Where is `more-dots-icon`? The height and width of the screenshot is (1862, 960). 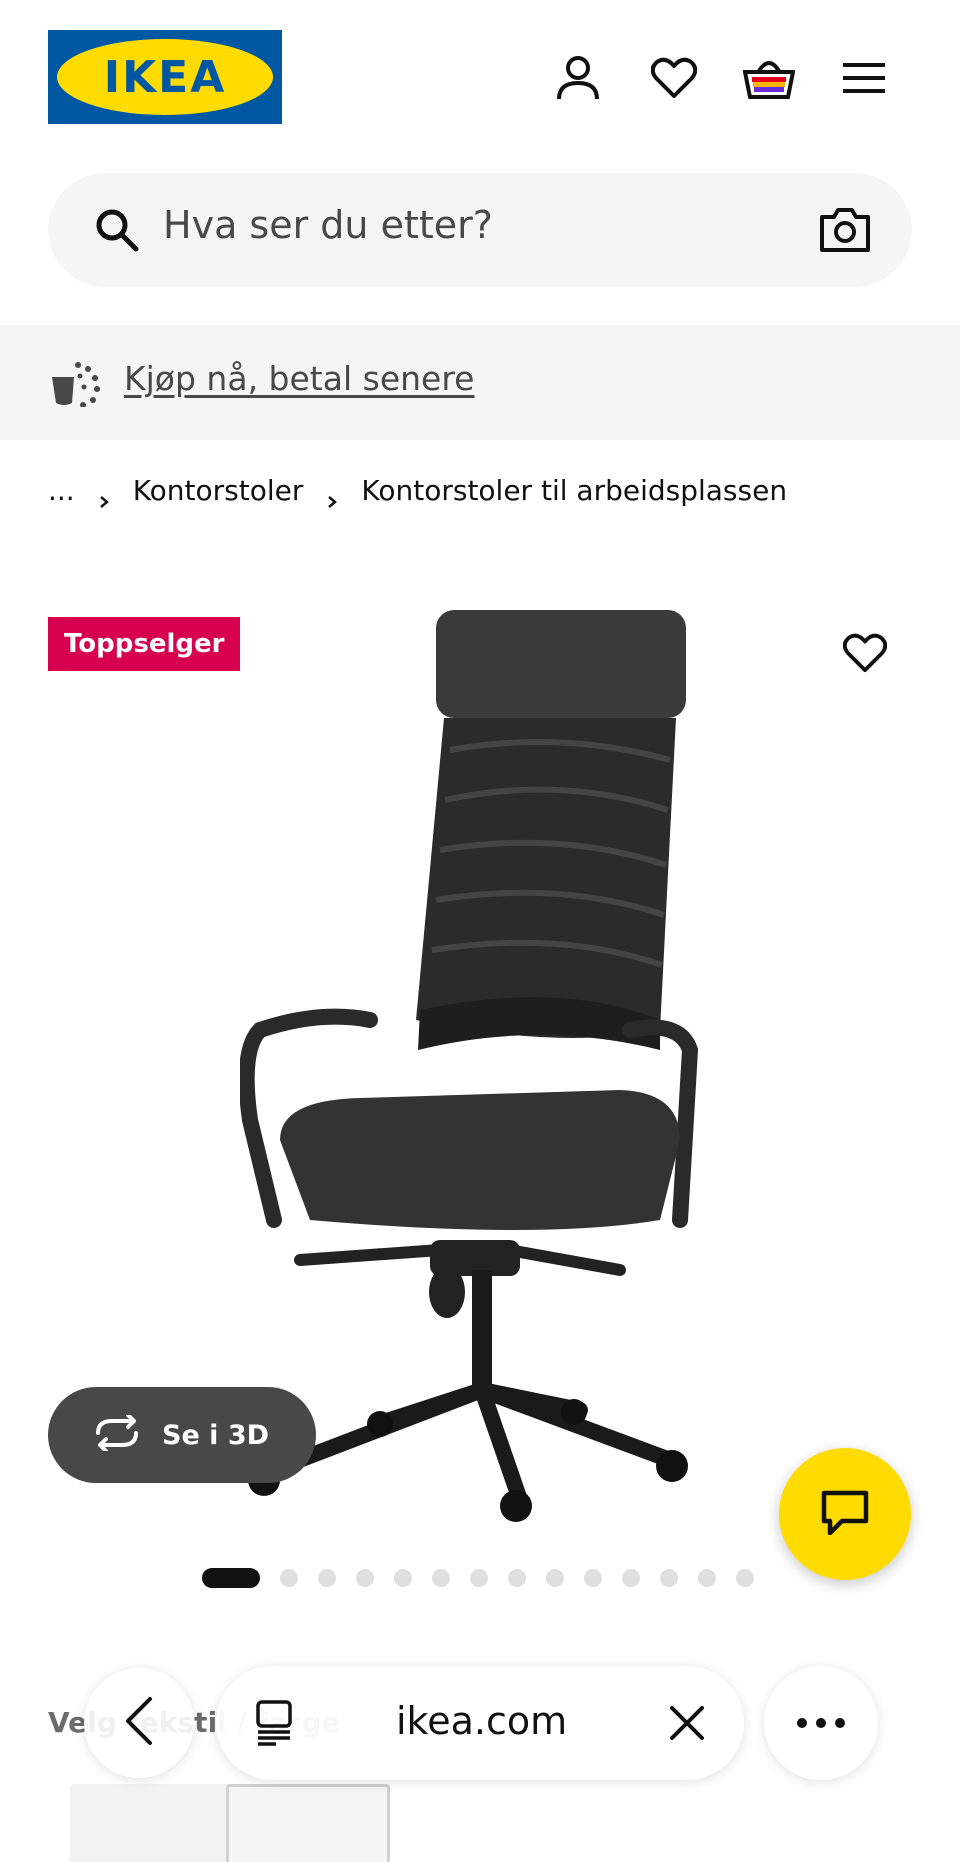
more-dots-icon is located at coordinates (821, 1723).